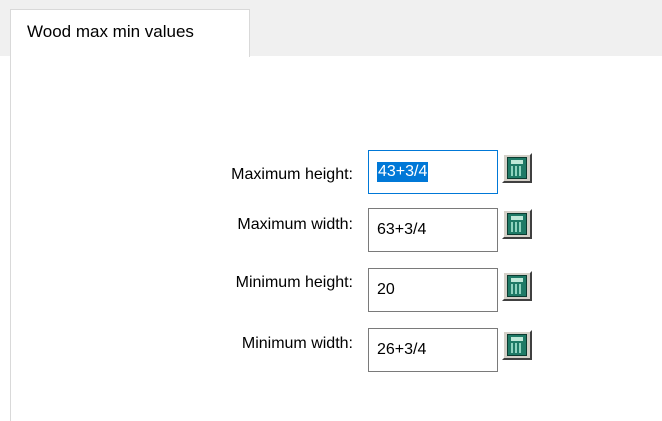 The height and width of the screenshot is (421, 662). What do you see at coordinates (295, 224) in the screenshot?
I see `maximum-width-label: Maximum width:` at bounding box center [295, 224].